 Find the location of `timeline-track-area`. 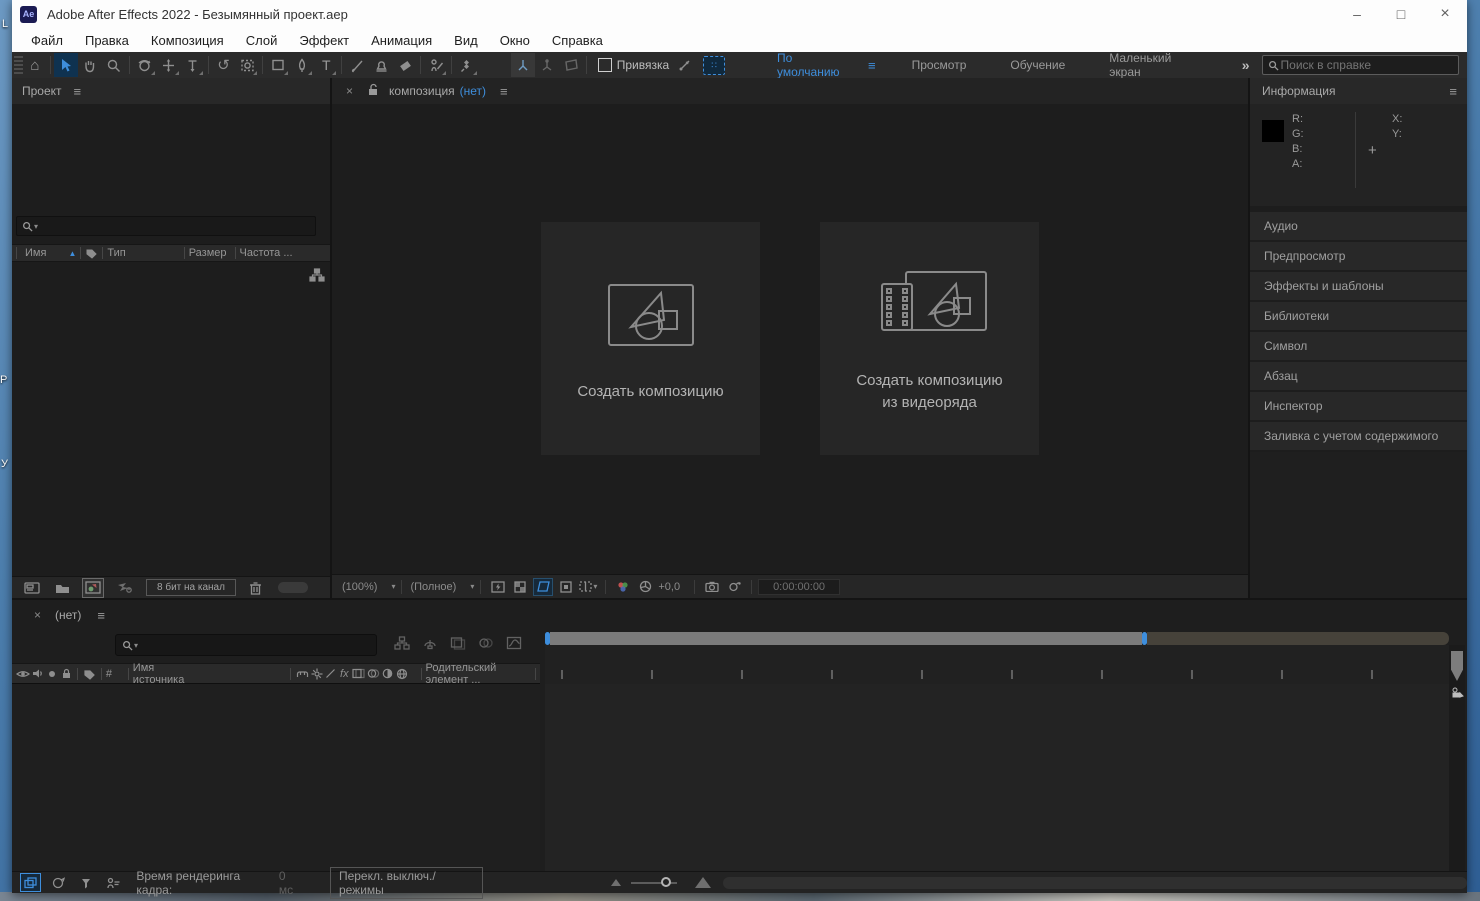

timeline-track-area is located at coordinates (997, 777).